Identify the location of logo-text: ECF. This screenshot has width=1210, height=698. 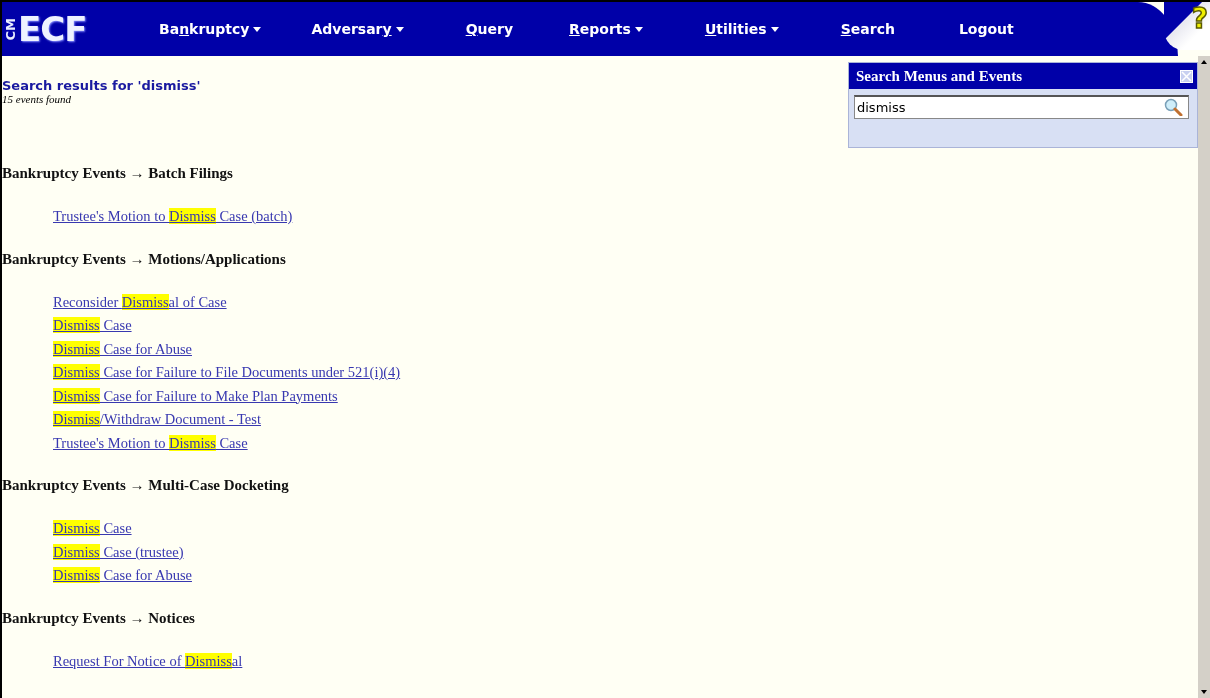
(52, 29).